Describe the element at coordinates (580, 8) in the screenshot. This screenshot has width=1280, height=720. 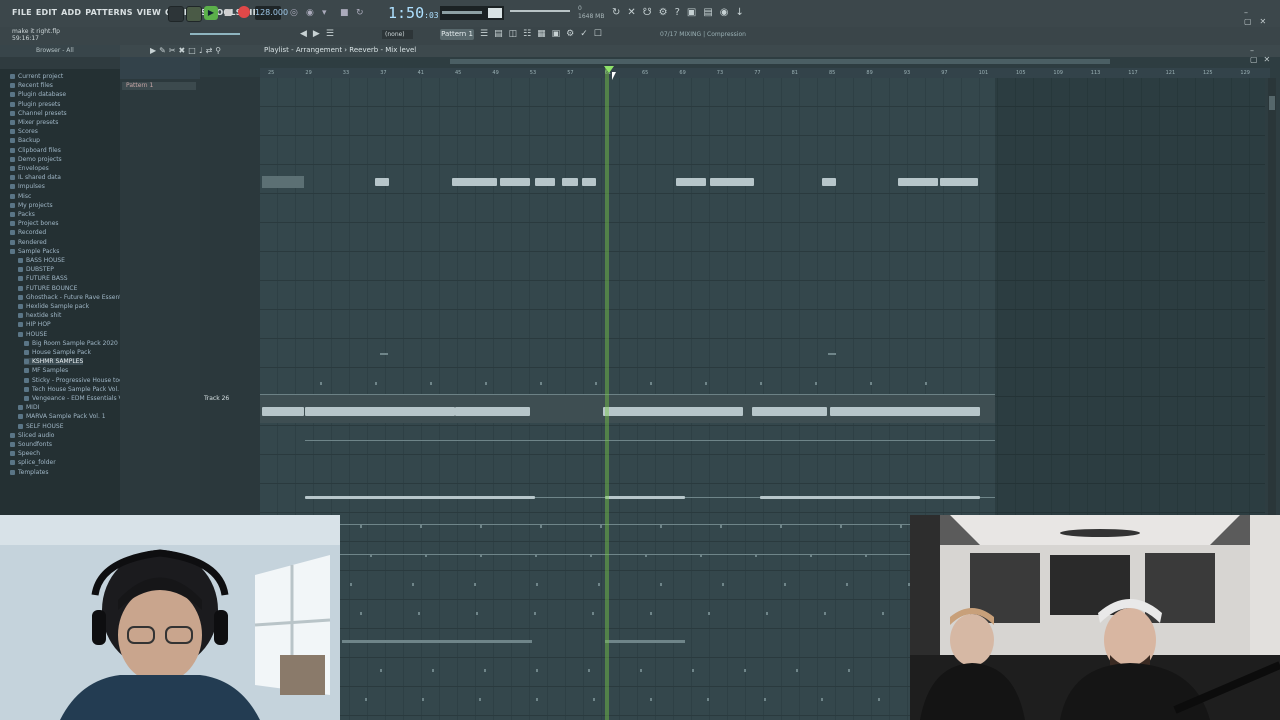
I see `cpu-value: 0` at that location.